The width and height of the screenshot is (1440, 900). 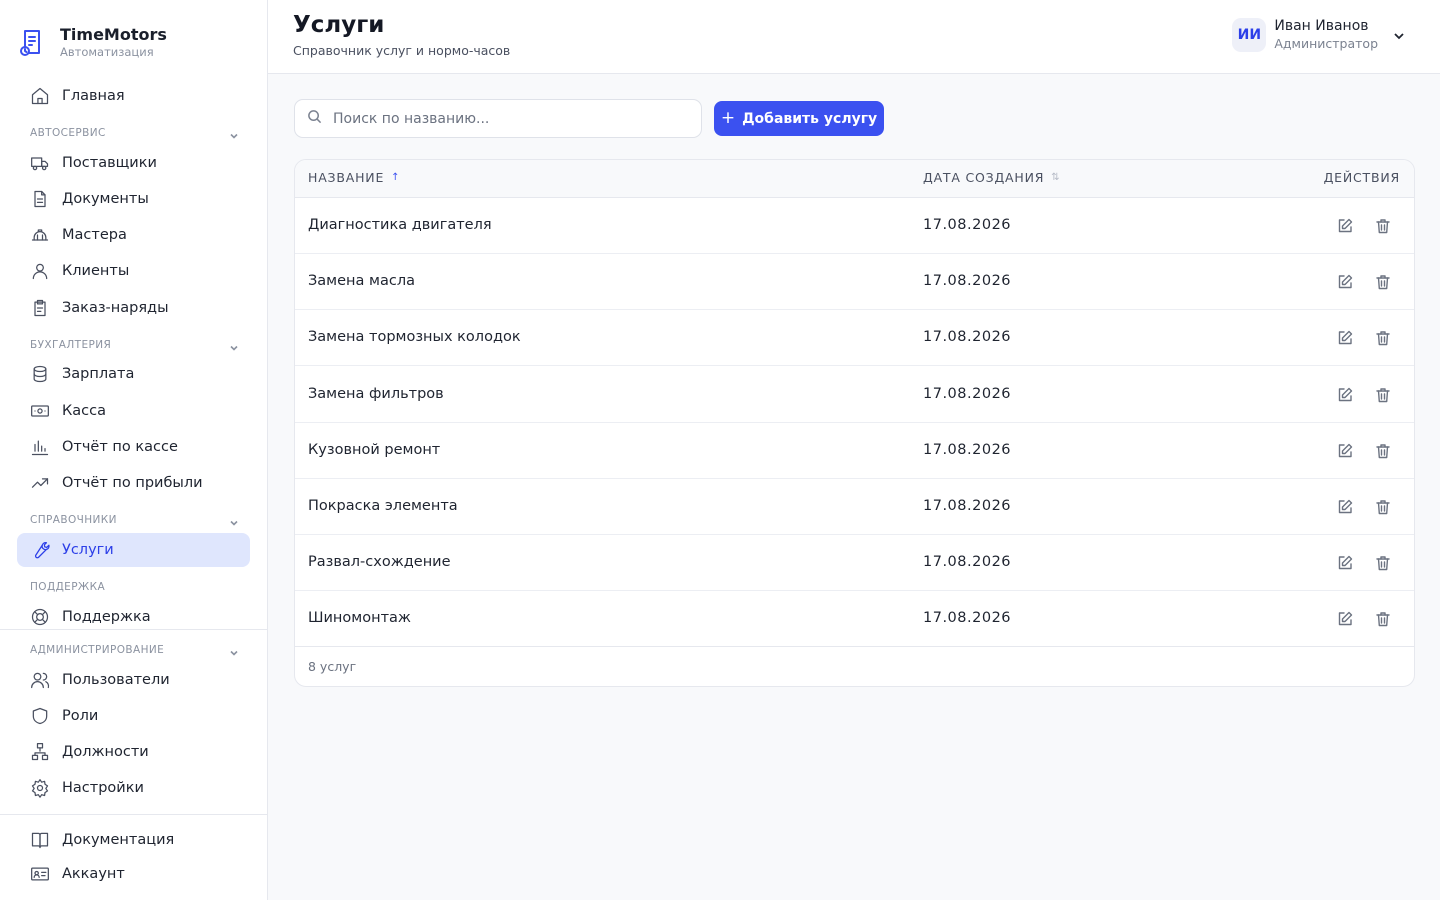 What do you see at coordinates (133, 874) in the screenshot?
I see `sidebar-item-account: Аккаунт` at bounding box center [133, 874].